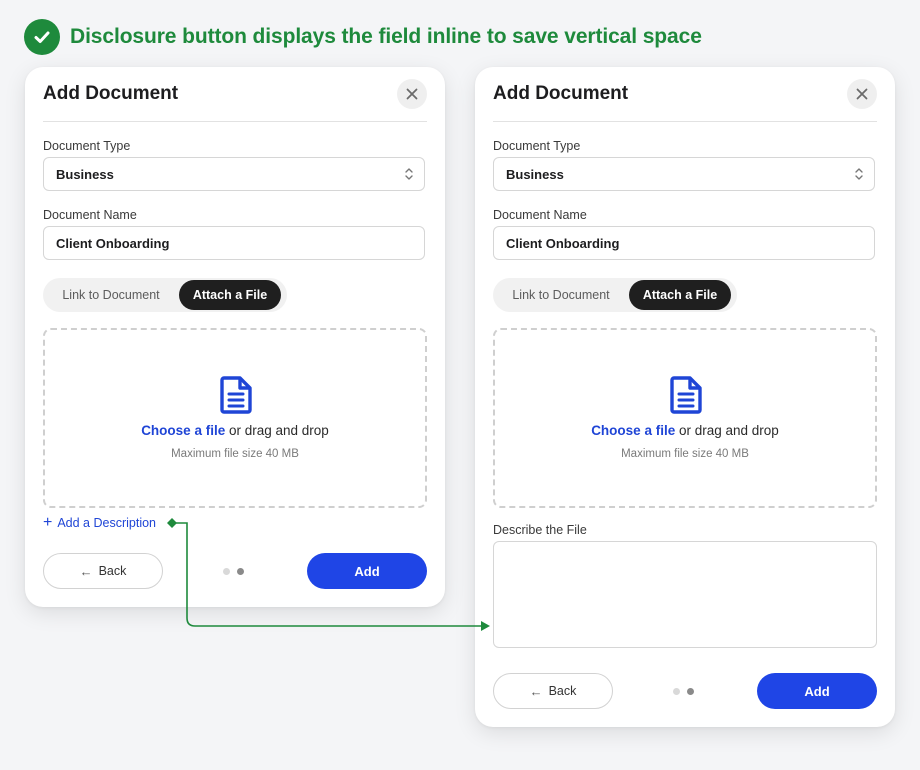 Image resolution: width=920 pixels, height=770 pixels. I want to click on add-description-button: + Add a Description, so click(100, 522).